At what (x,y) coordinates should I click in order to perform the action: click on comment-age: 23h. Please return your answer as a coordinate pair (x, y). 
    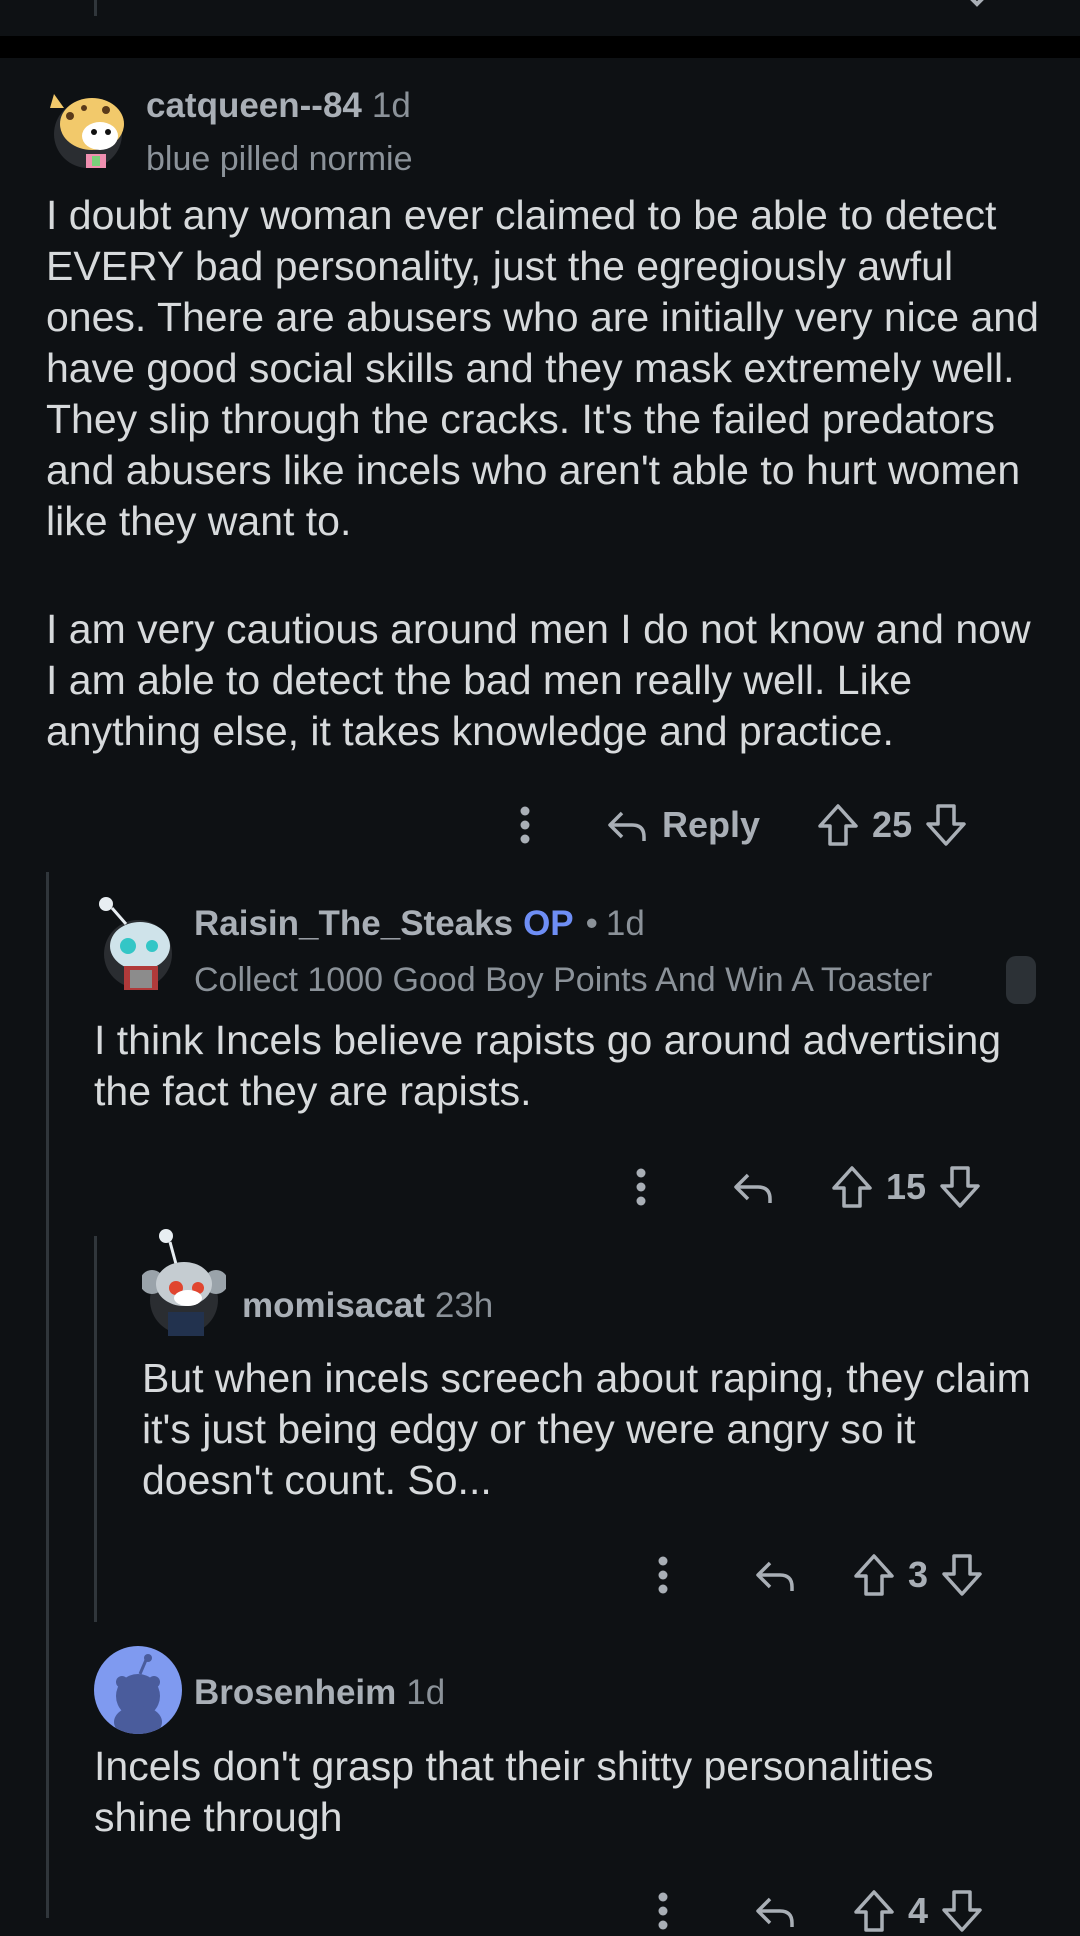
    Looking at the image, I should click on (464, 1305).